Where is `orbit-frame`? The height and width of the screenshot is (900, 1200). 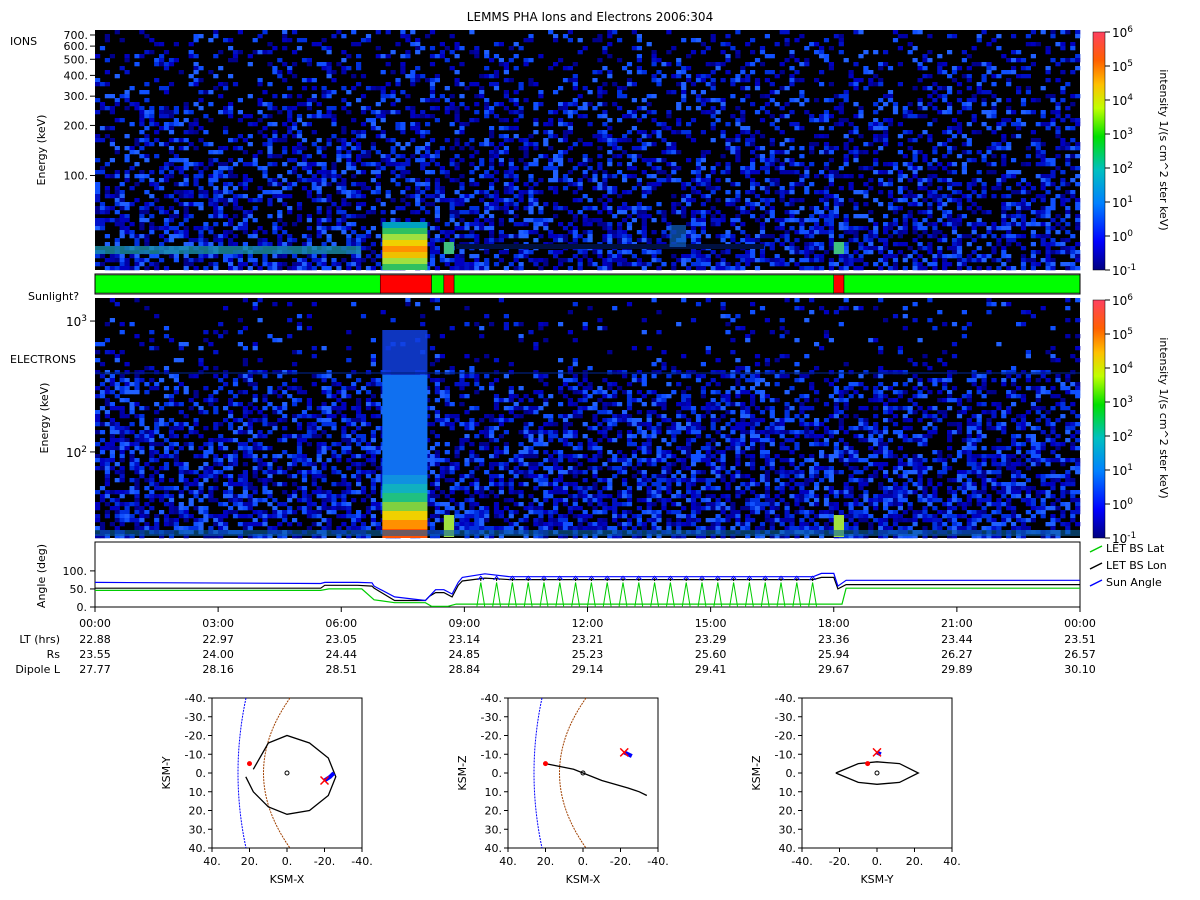
orbit-frame is located at coordinates (877, 773).